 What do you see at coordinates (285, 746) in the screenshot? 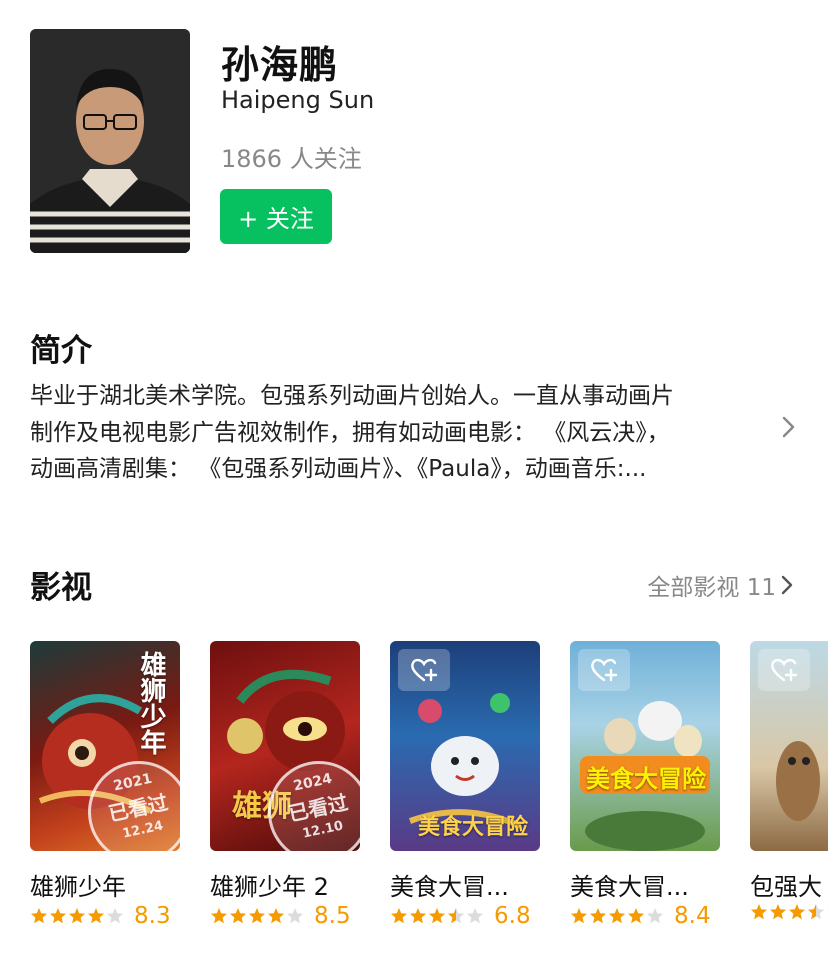
I see `film-poster: 雄狮 2024 已看过 12.10` at bounding box center [285, 746].